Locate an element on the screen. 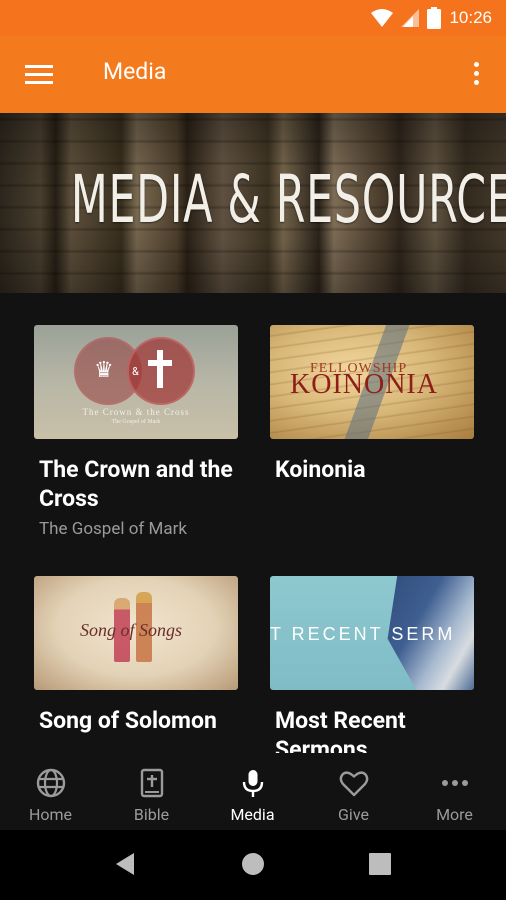 This screenshot has width=506, height=900. page-title: Media is located at coordinates (135, 71).